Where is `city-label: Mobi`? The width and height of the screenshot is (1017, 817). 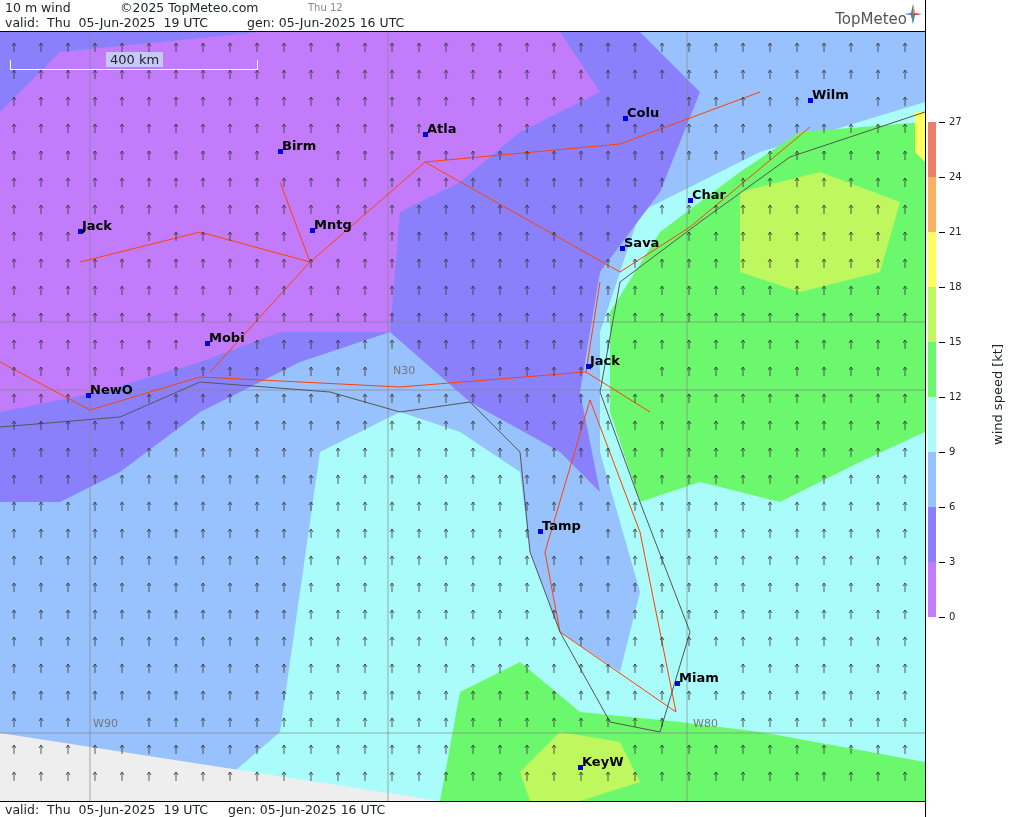 city-label: Mobi is located at coordinates (227, 338).